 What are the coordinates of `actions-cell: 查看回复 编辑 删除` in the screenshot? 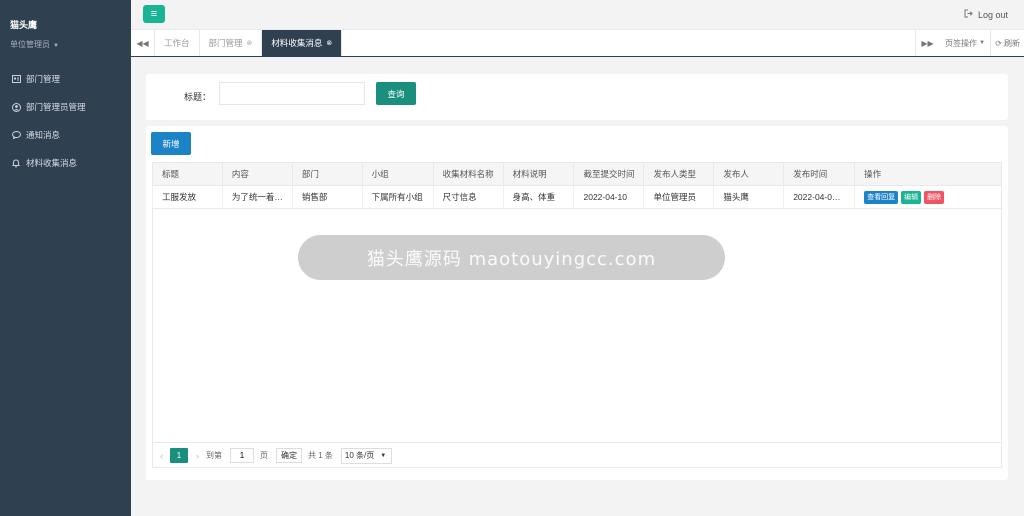 It's located at (928, 197).